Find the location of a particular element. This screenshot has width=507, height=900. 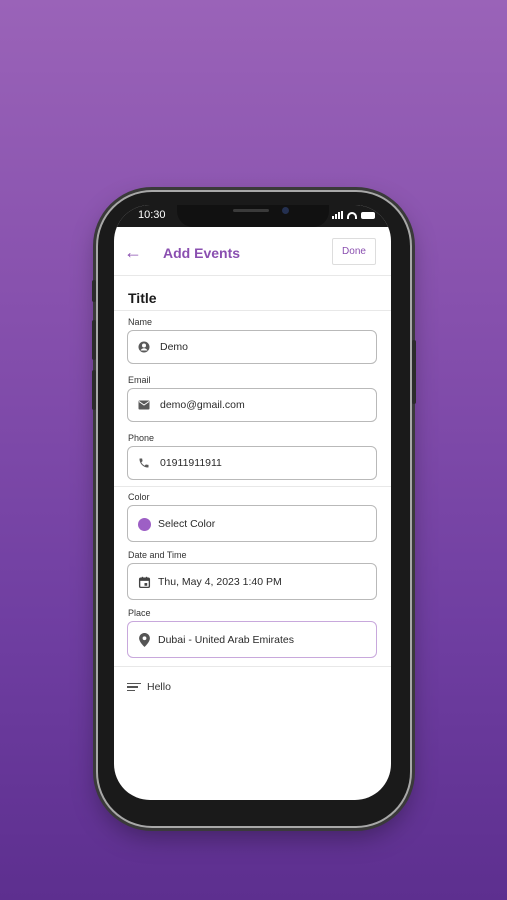

phone-label: Phone is located at coordinates (141, 438).